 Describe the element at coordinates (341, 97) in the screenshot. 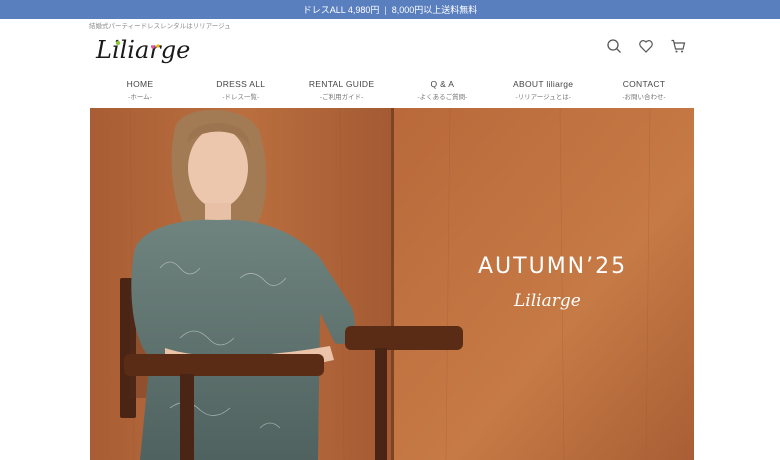

I see `nav-sublabel: -ご利用ガイド-` at that location.